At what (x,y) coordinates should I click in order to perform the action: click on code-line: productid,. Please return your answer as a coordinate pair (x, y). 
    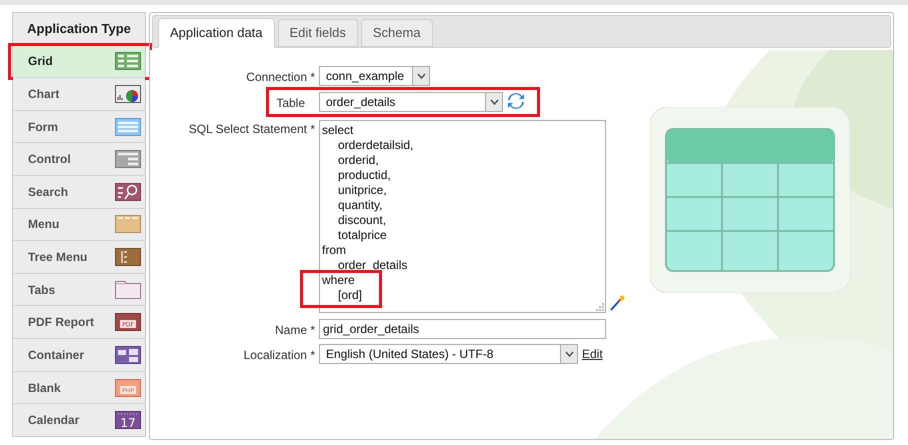
    Looking at the image, I should click on (364, 175).